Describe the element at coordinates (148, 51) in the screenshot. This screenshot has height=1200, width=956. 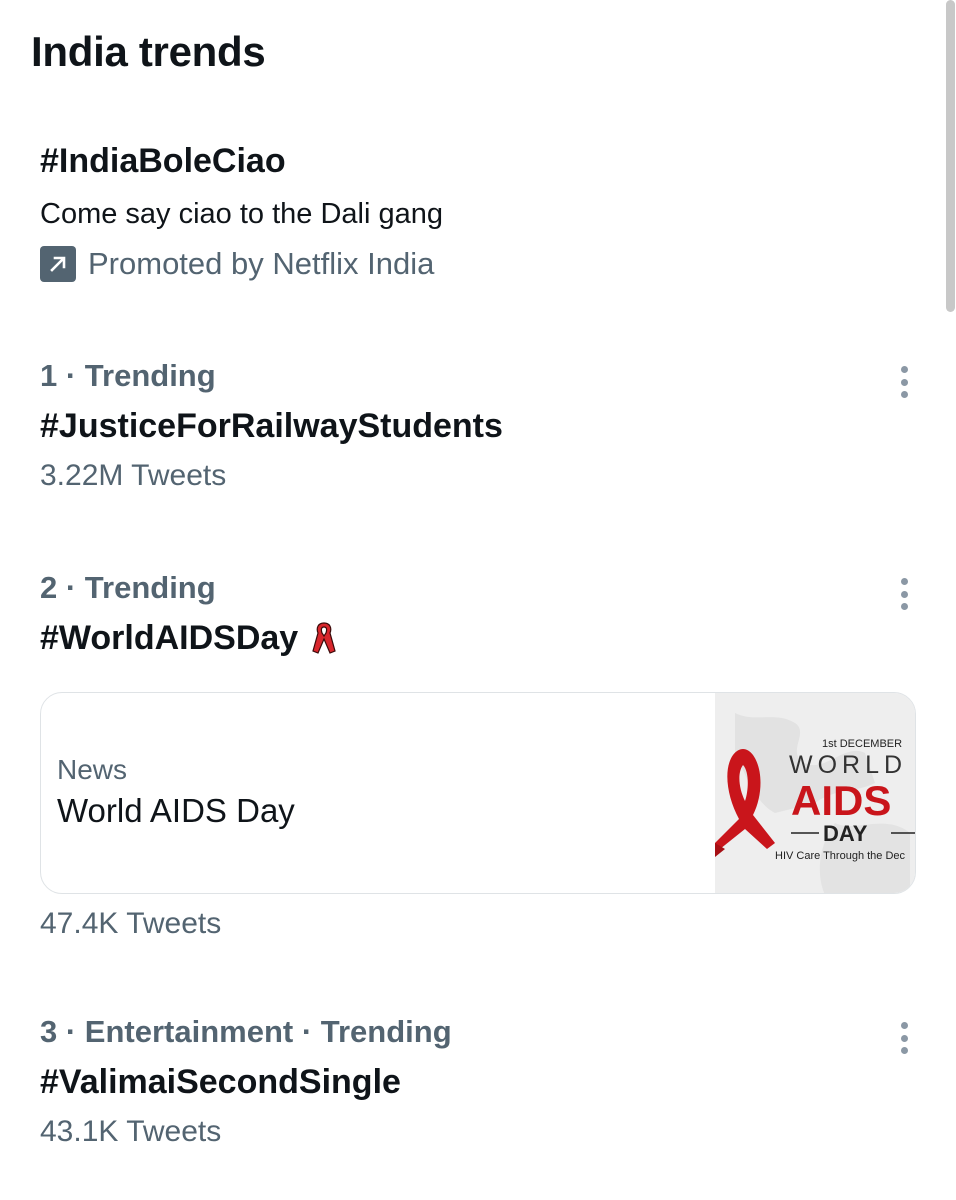
I see `page-title: India trends` at that location.